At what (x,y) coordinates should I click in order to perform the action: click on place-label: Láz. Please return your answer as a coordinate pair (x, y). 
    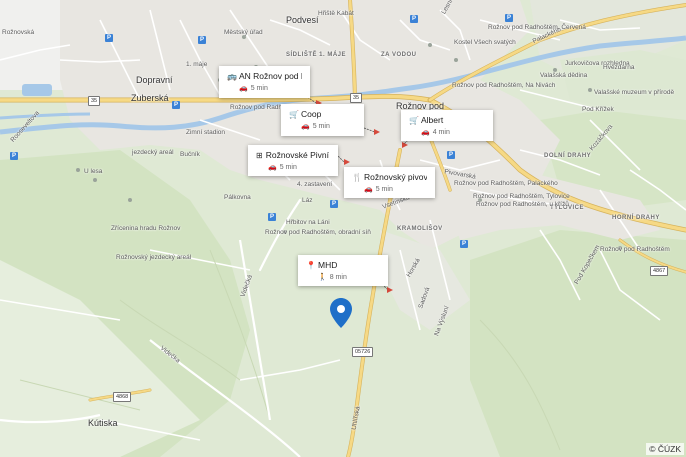
    Looking at the image, I should click on (307, 200).